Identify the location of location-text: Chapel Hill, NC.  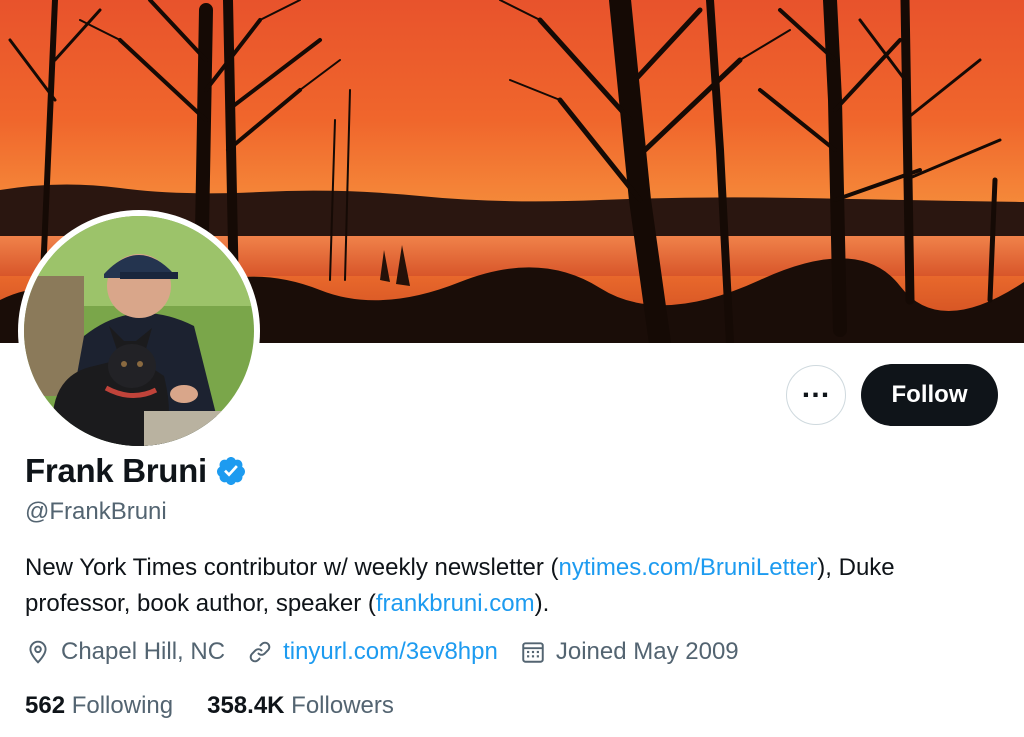
(143, 651).